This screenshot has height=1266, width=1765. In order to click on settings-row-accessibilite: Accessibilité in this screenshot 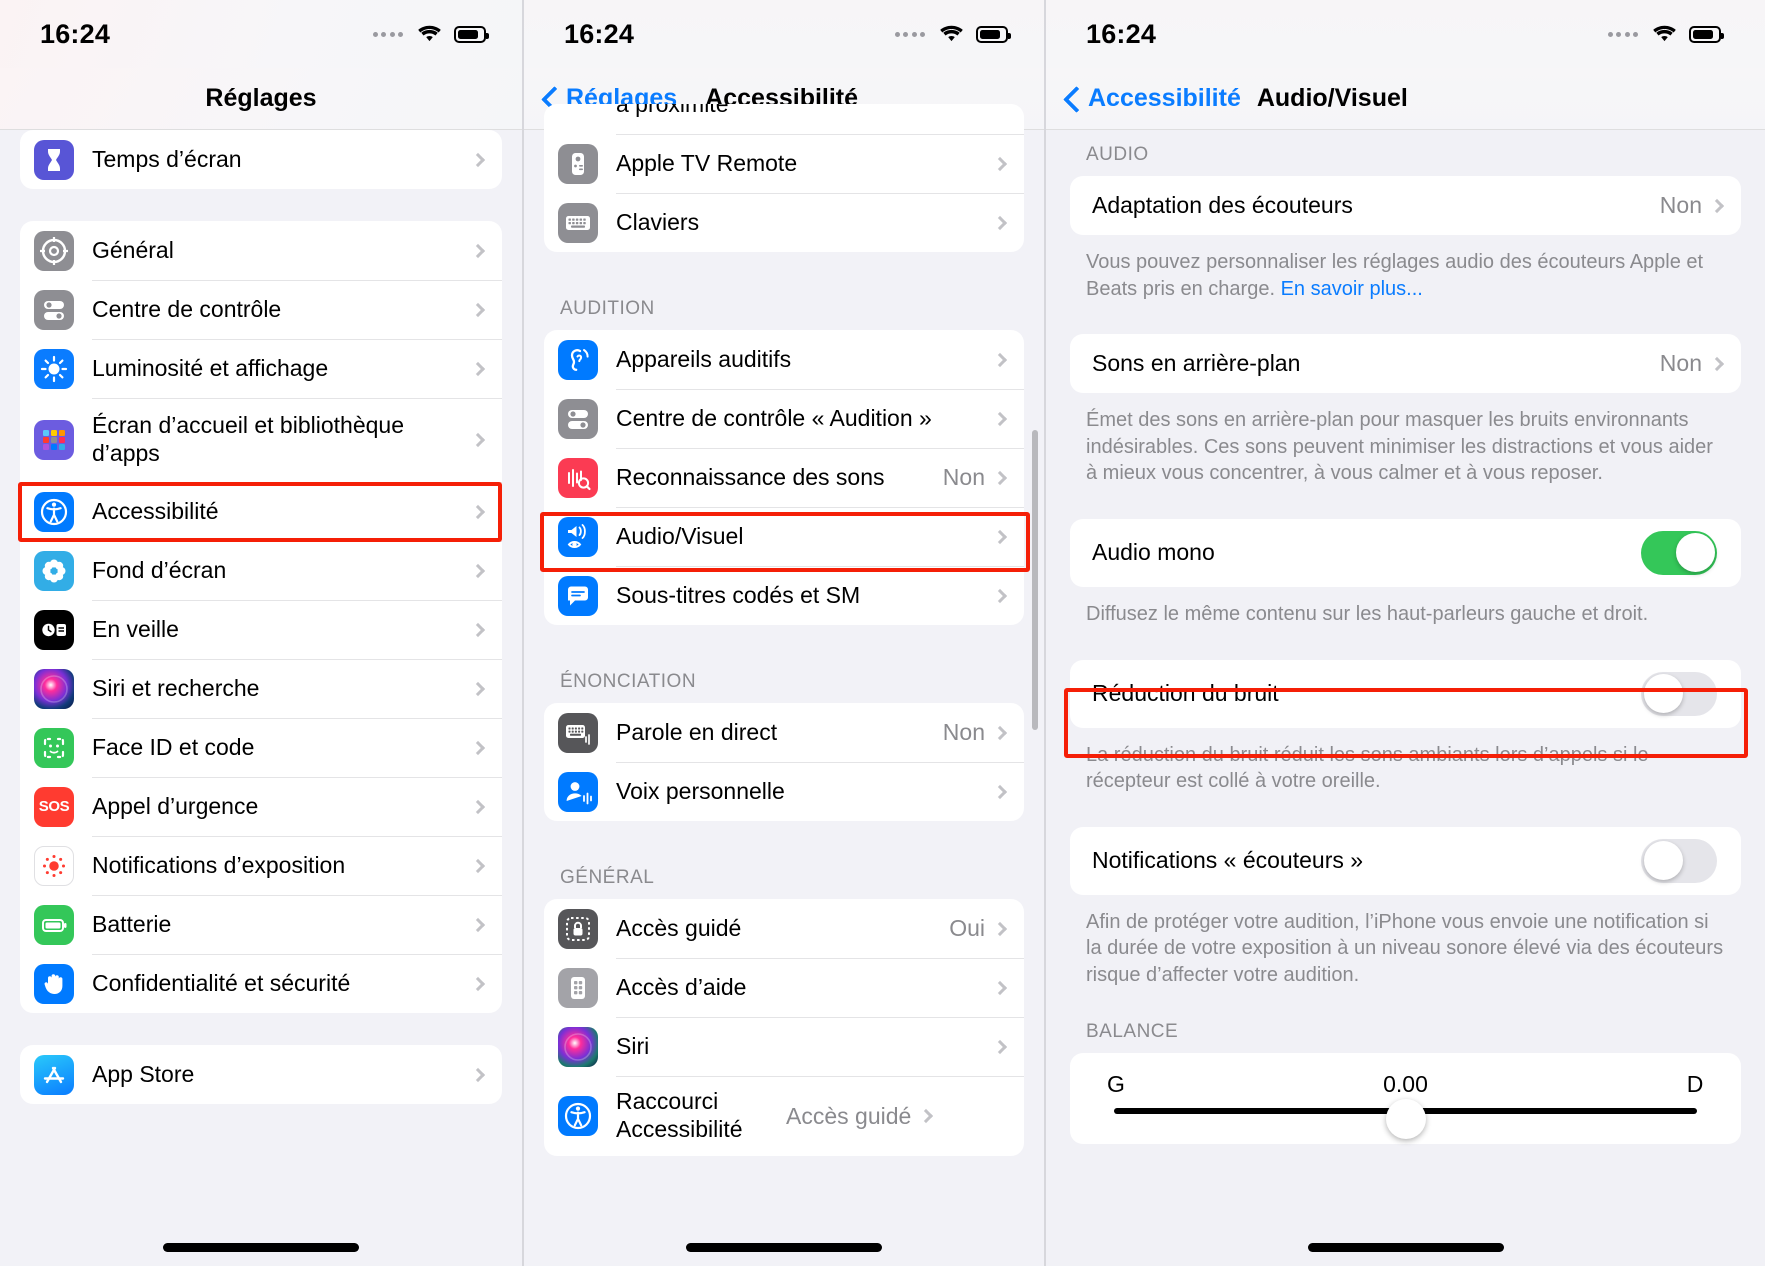, I will do `click(261, 511)`.